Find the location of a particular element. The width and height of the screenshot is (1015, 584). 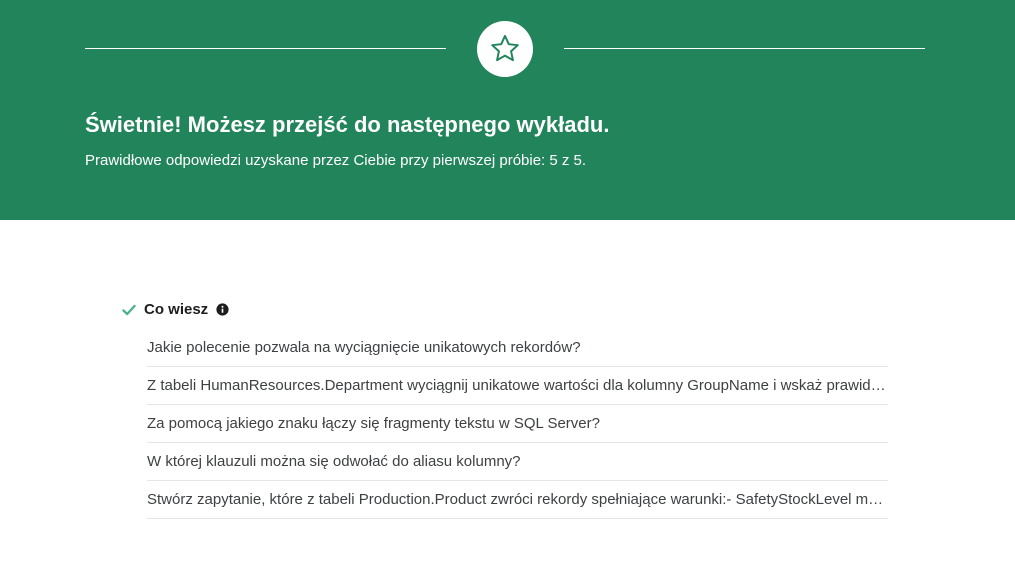

section-header: Co wiesz is located at coordinates (175, 309).